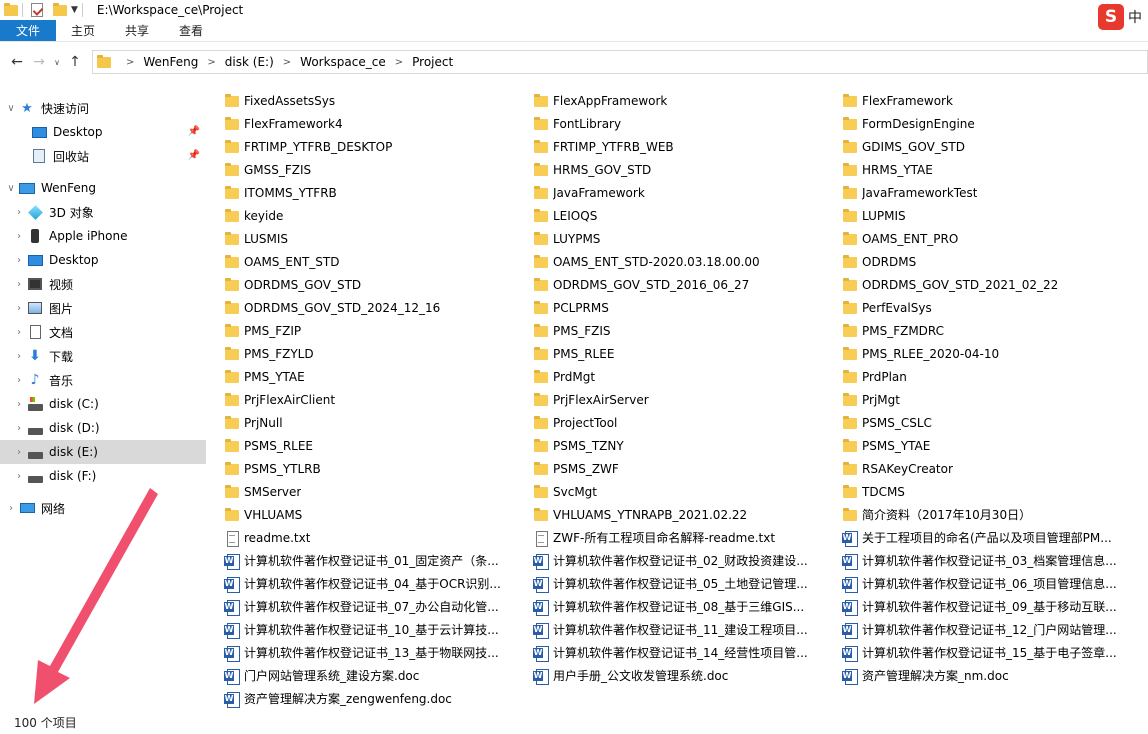 The width and height of the screenshot is (1148, 734). What do you see at coordinates (378, 698) in the screenshot?
I see `file-item: 资产管理解决方案_zengwenfeng.doc` at bounding box center [378, 698].